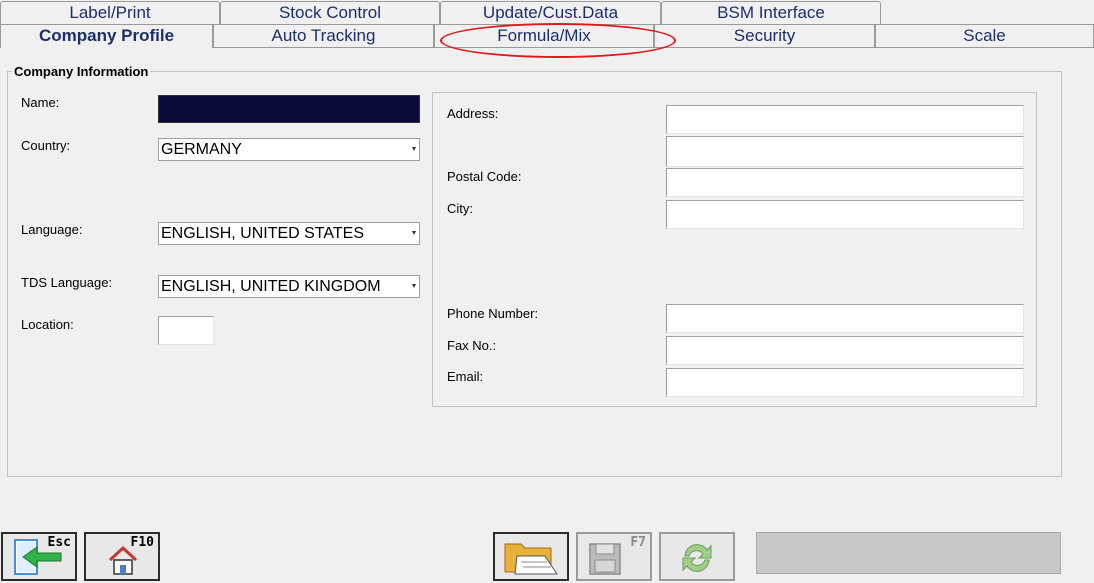  I want to click on open-folder-icon, so click(531, 559).